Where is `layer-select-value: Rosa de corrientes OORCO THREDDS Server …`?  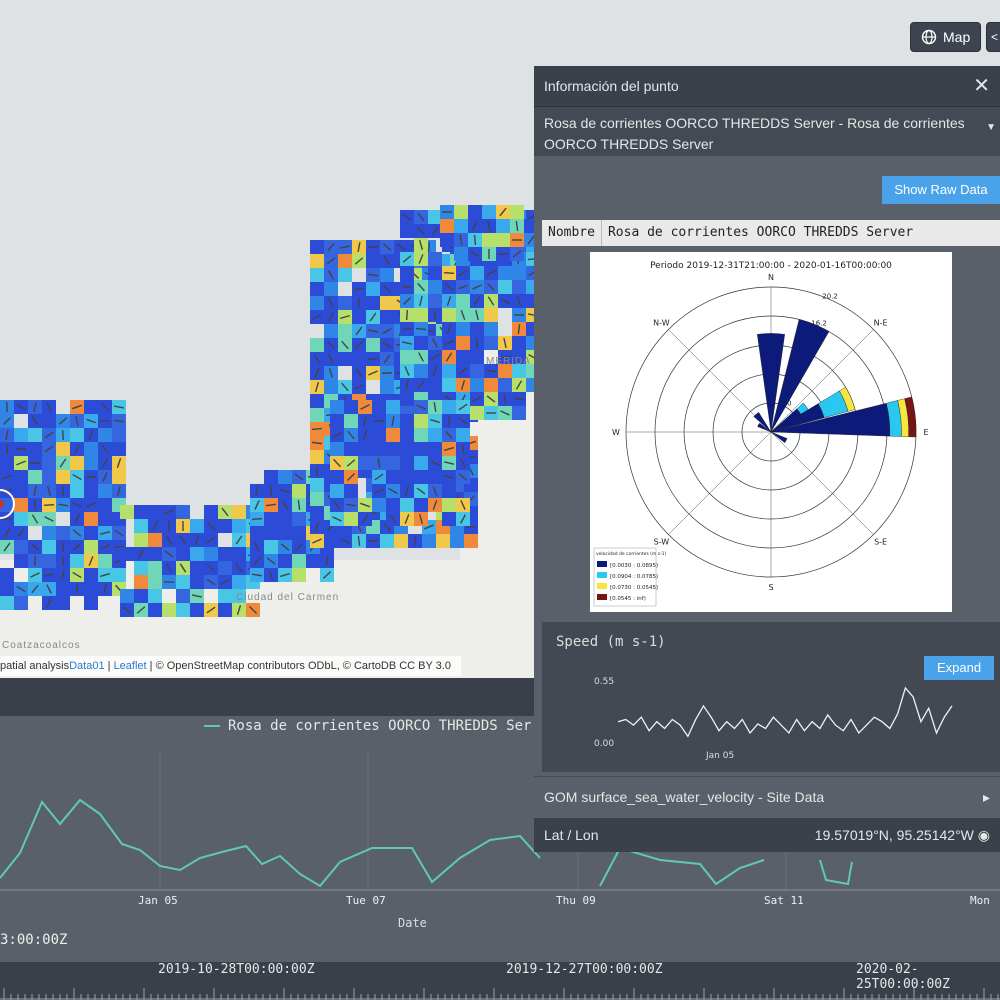 layer-select-value: Rosa de corrientes OORCO THREDDS Server … is located at coordinates (754, 133).